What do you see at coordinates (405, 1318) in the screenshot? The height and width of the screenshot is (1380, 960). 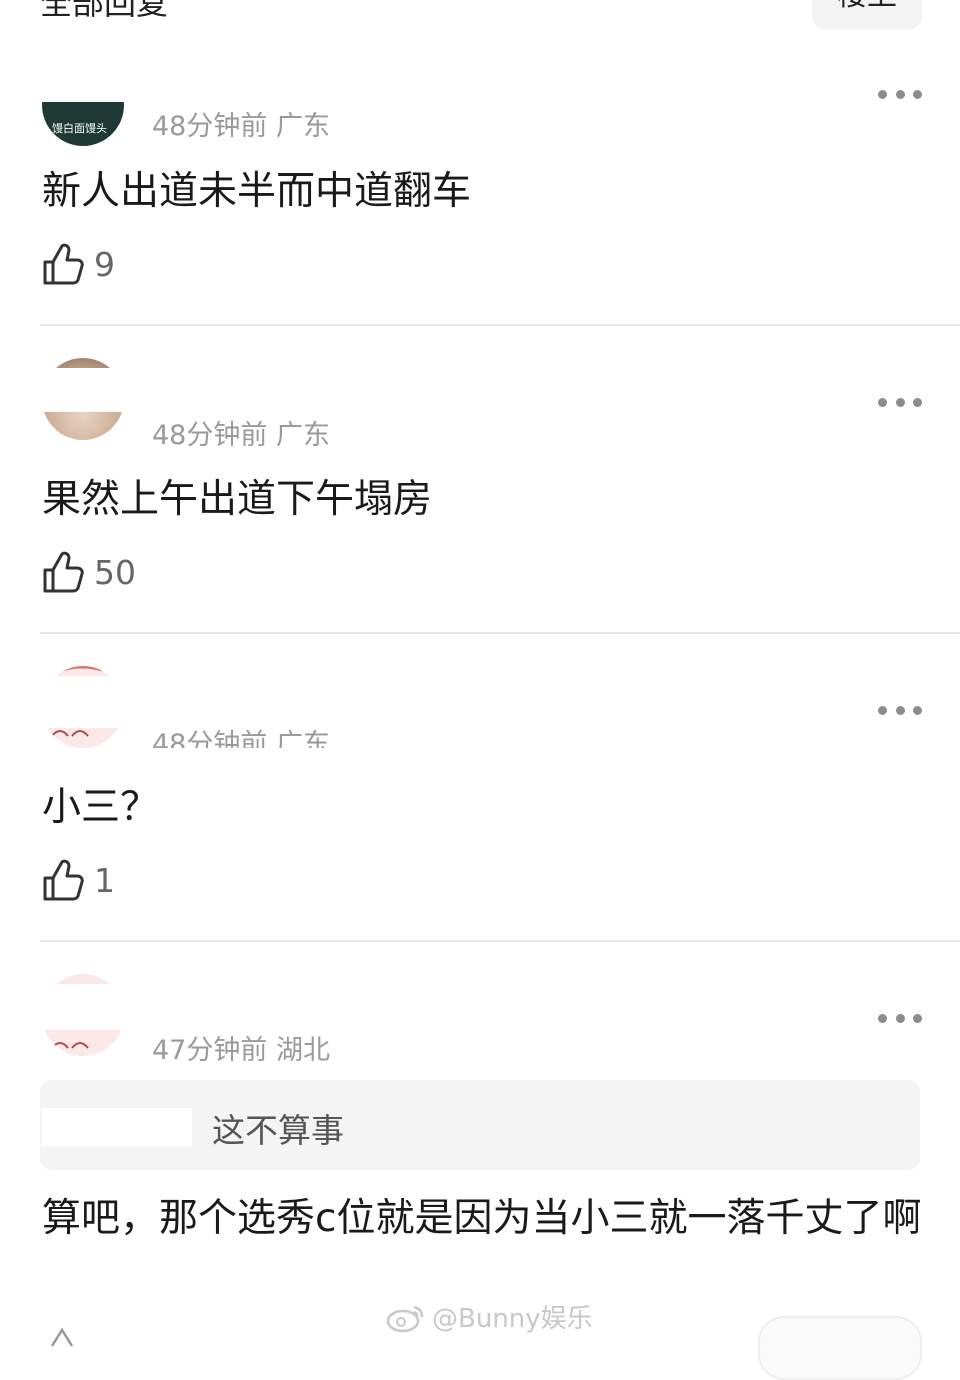 I see `weibo-icon` at bounding box center [405, 1318].